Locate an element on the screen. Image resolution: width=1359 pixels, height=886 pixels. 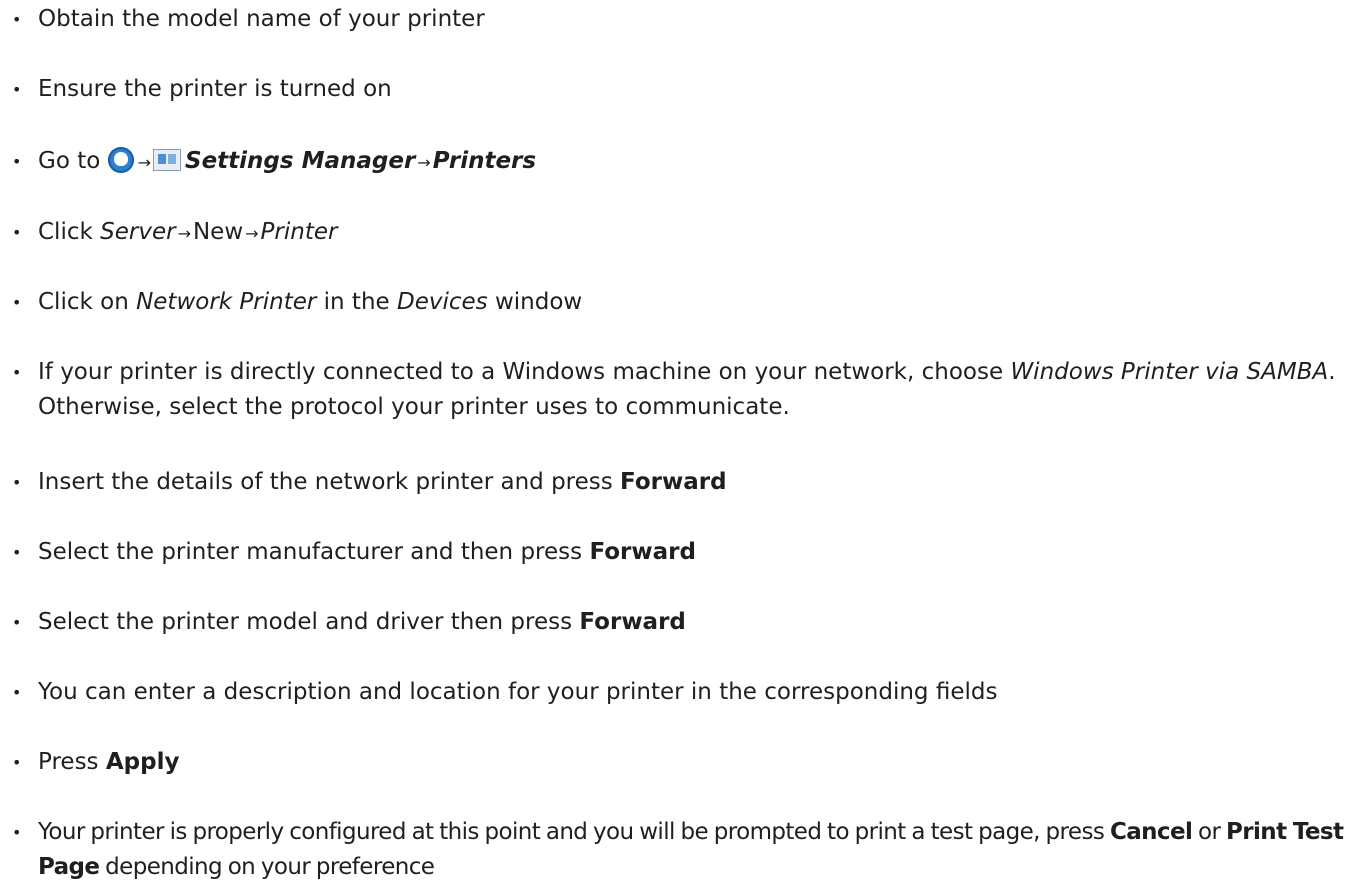
apply-button-label: Apply is located at coordinates (142, 762).